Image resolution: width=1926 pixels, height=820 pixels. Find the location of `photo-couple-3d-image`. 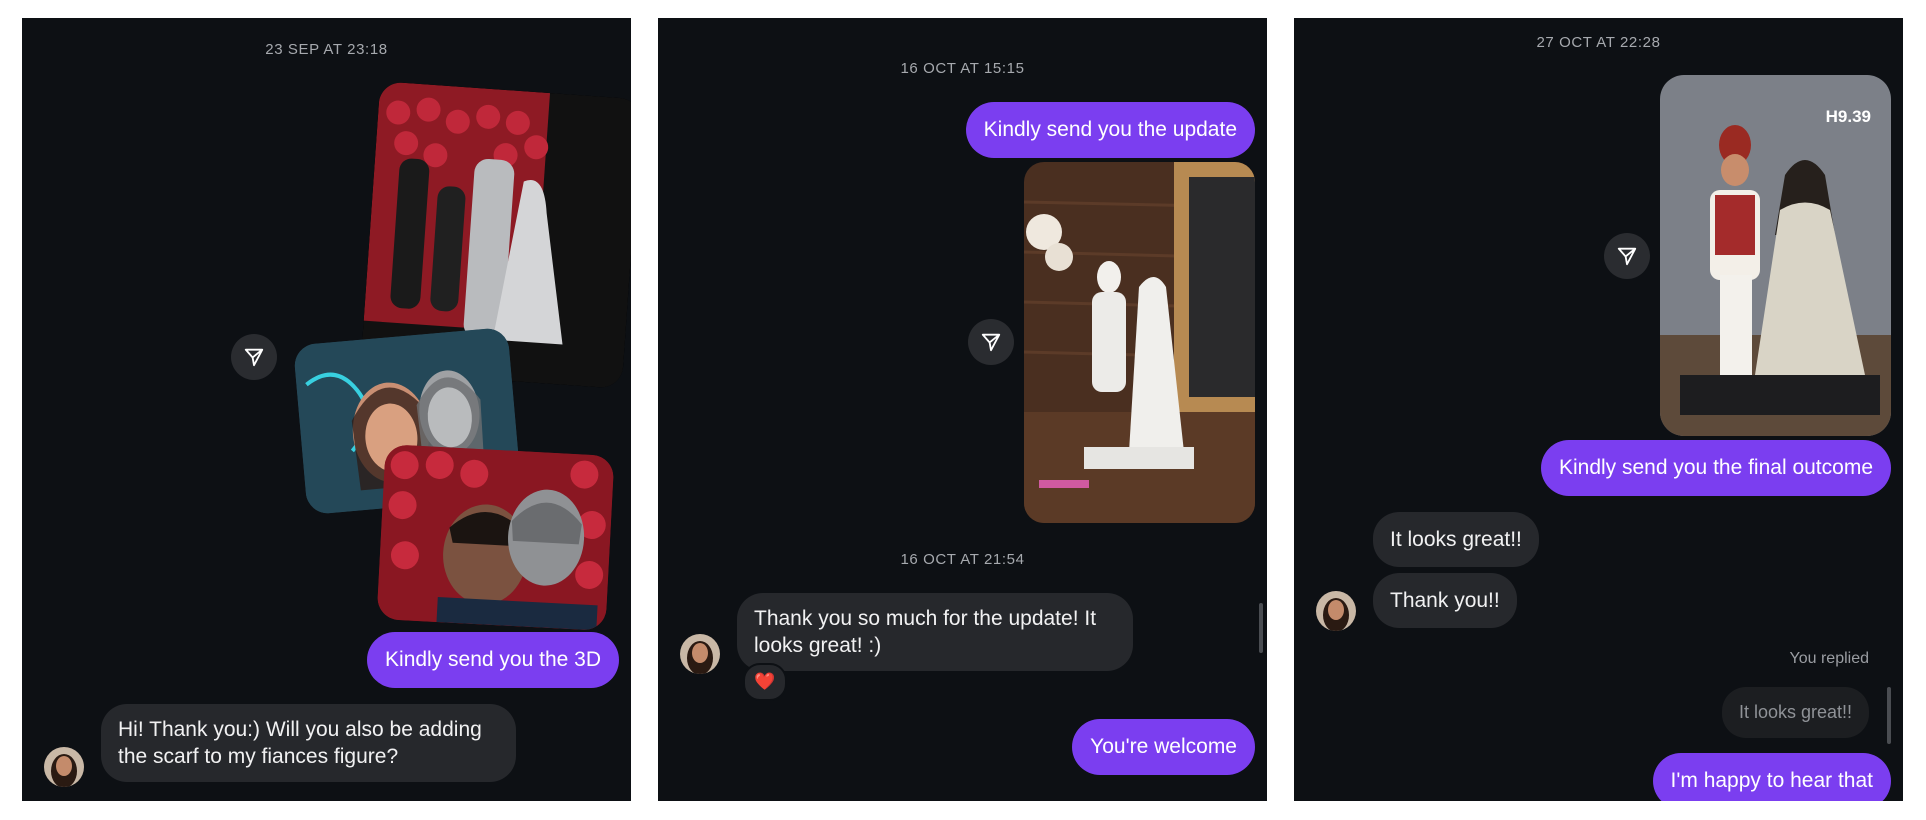

photo-couple-3d-image is located at coordinates (495, 537).